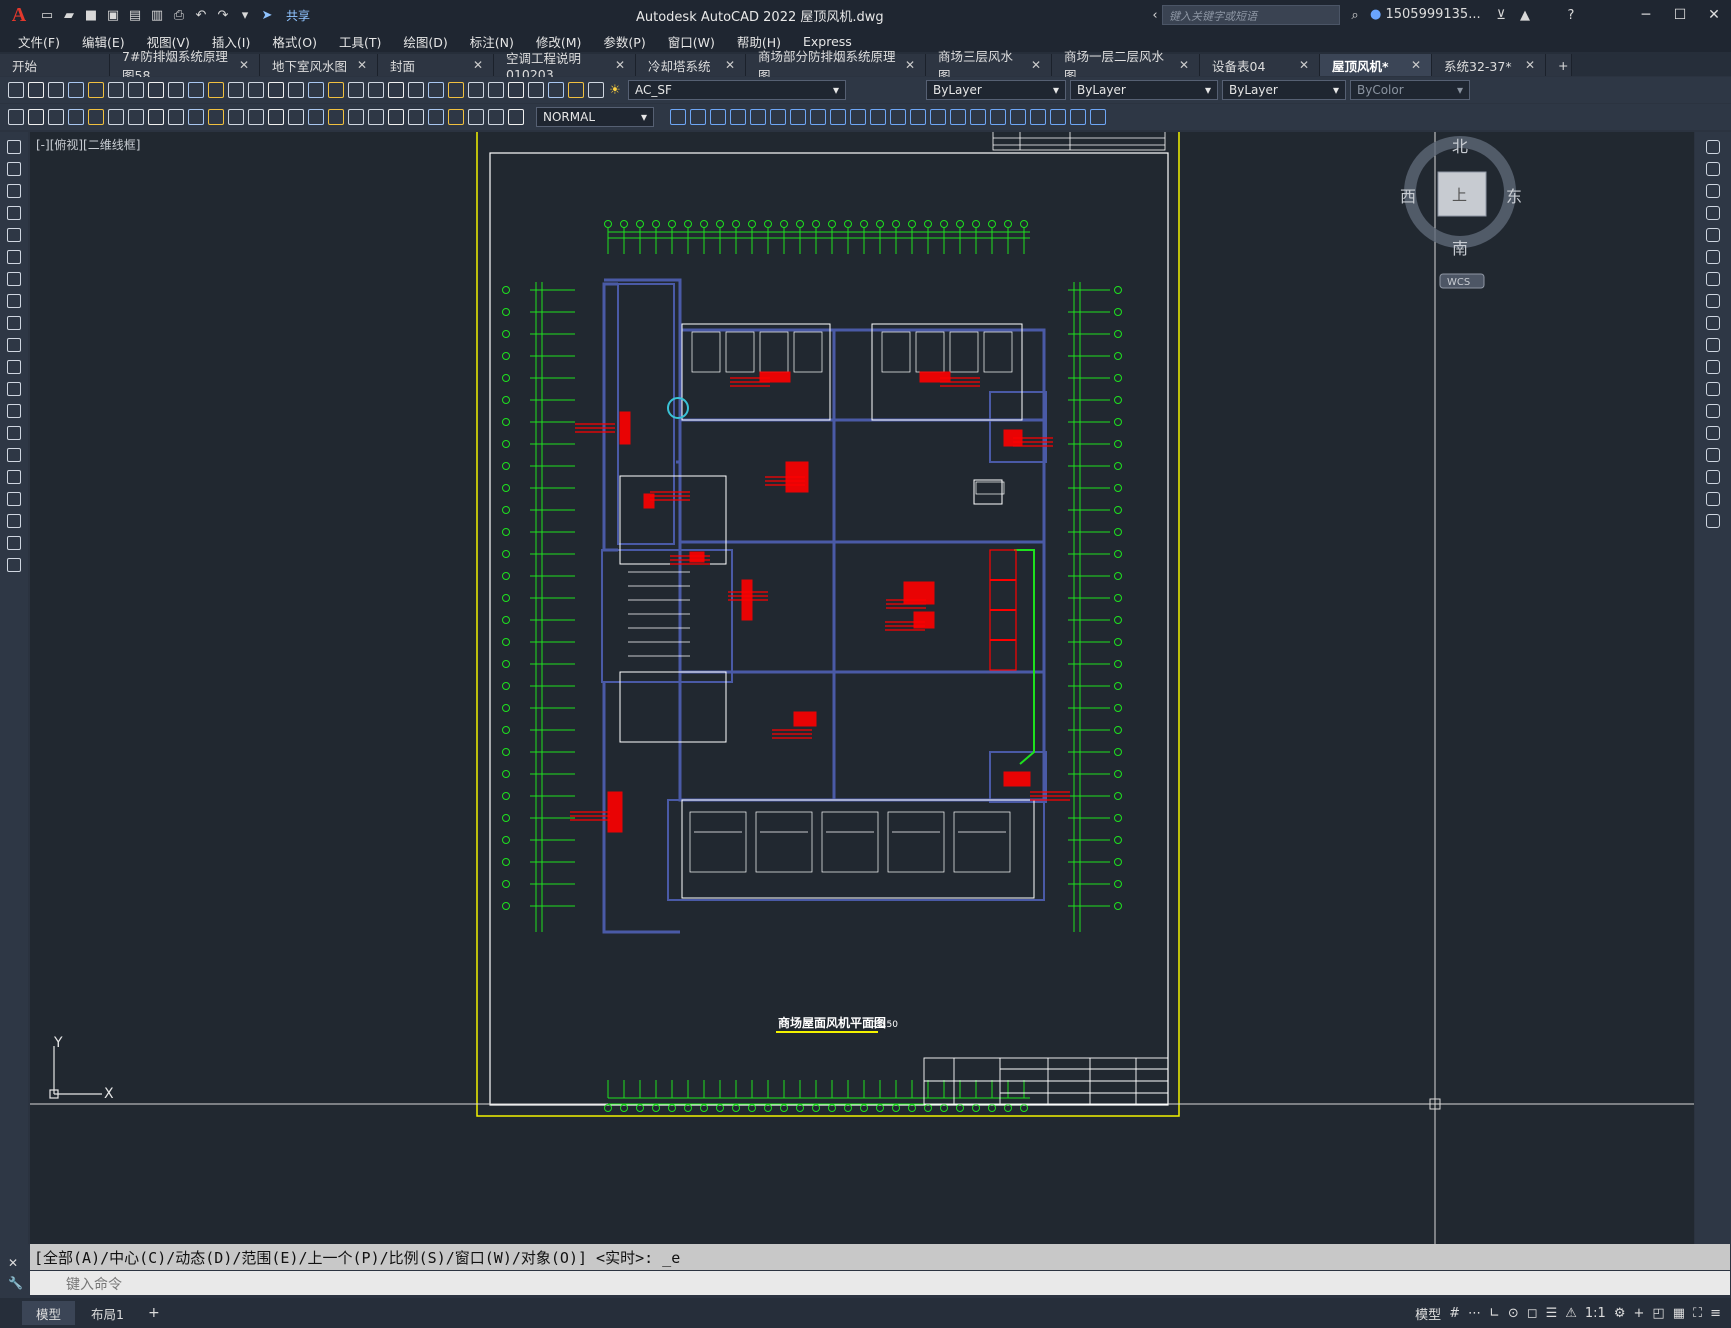  I want to click on viewcube: 上 北 南 西 东 WCS, so click(1461, 212).